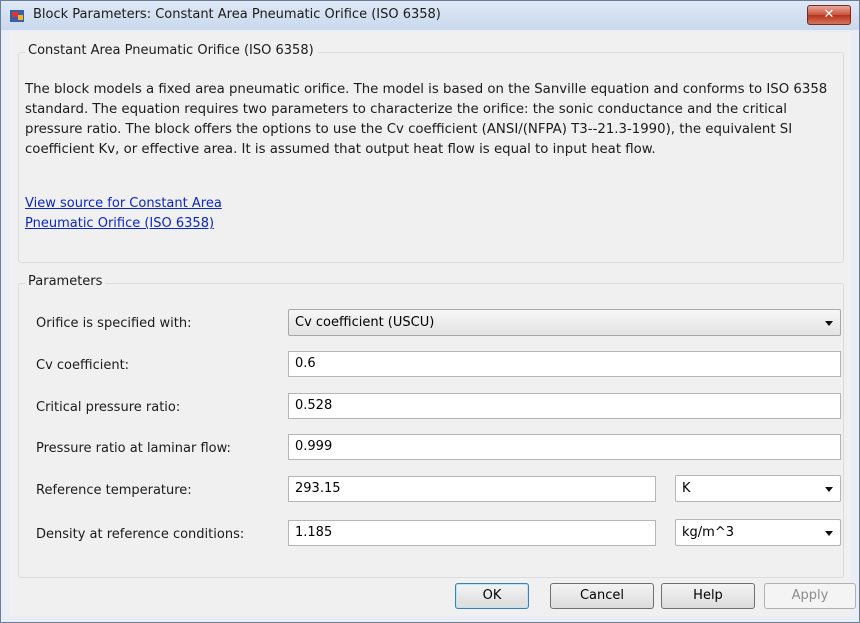 Image resolution: width=860 pixels, height=623 pixels. Describe the element at coordinates (829, 15) in the screenshot. I see `close-button: ✕` at that location.